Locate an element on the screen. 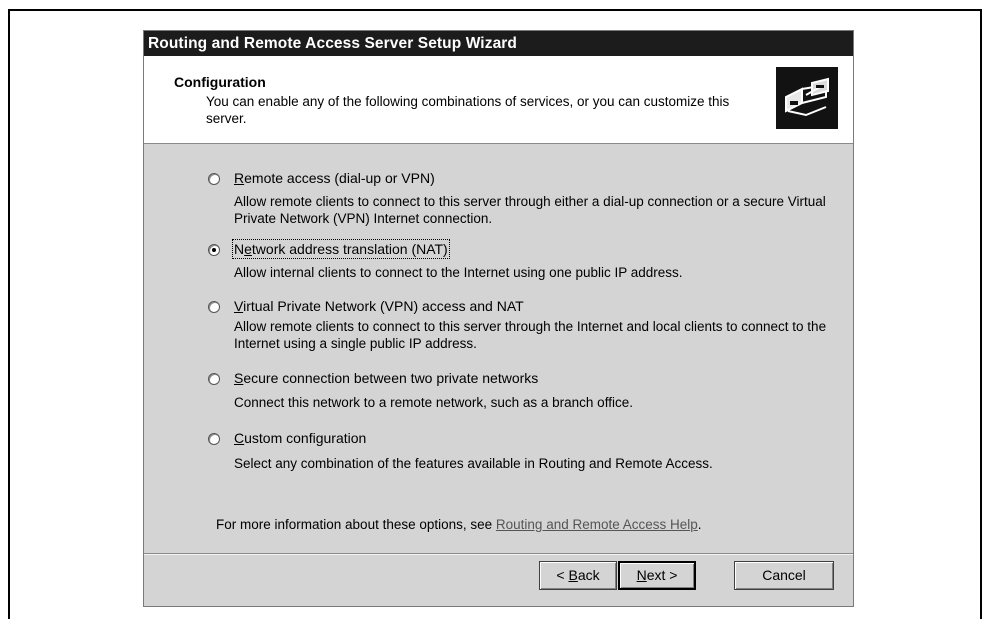  label-rest: twork address translation (NAT) is located at coordinates (349, 249).